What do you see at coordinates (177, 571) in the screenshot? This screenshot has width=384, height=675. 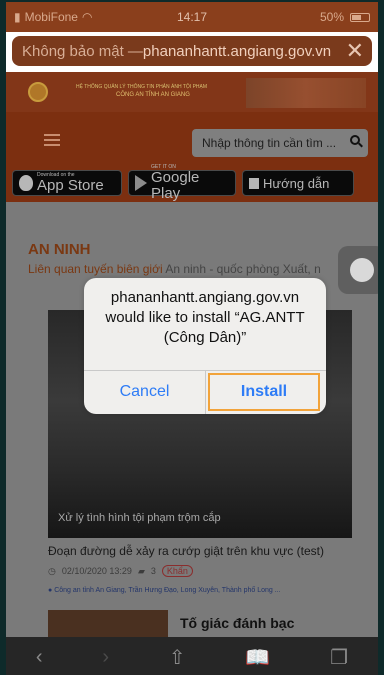 I see `urgent-badge: Khẩn` at bounding box center [177, 571].